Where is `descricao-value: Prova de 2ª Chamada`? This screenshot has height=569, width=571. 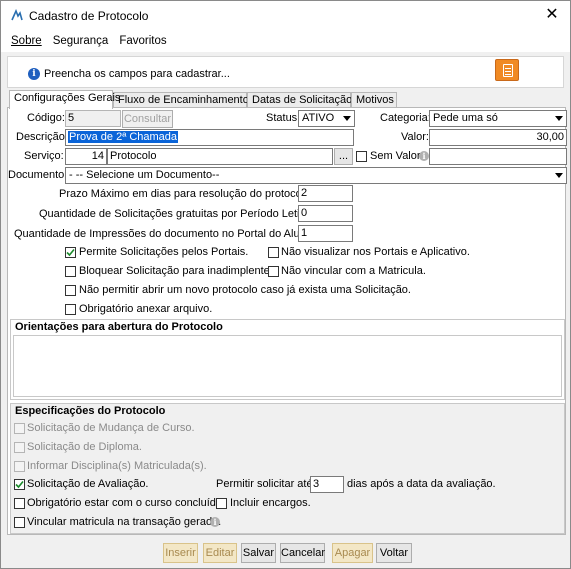 descricao-value: Prova de 2ª Chamada is located at coordinates (123, 137).